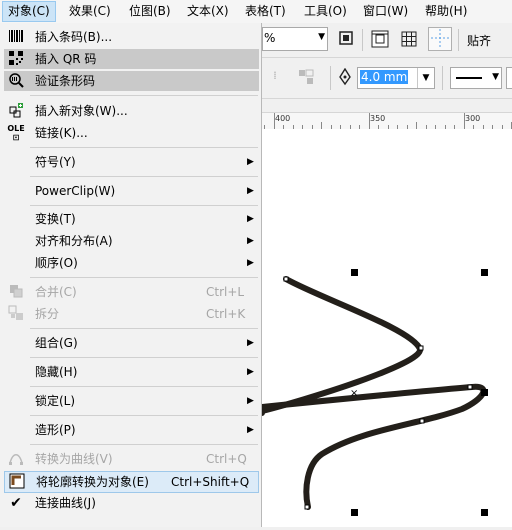 The height and width of the screenshot is (530, 512). Describe the element at coordinates (131, 81) in the screenshot. I see `menu-item-validate-barcode: 验证条形码` at that location.